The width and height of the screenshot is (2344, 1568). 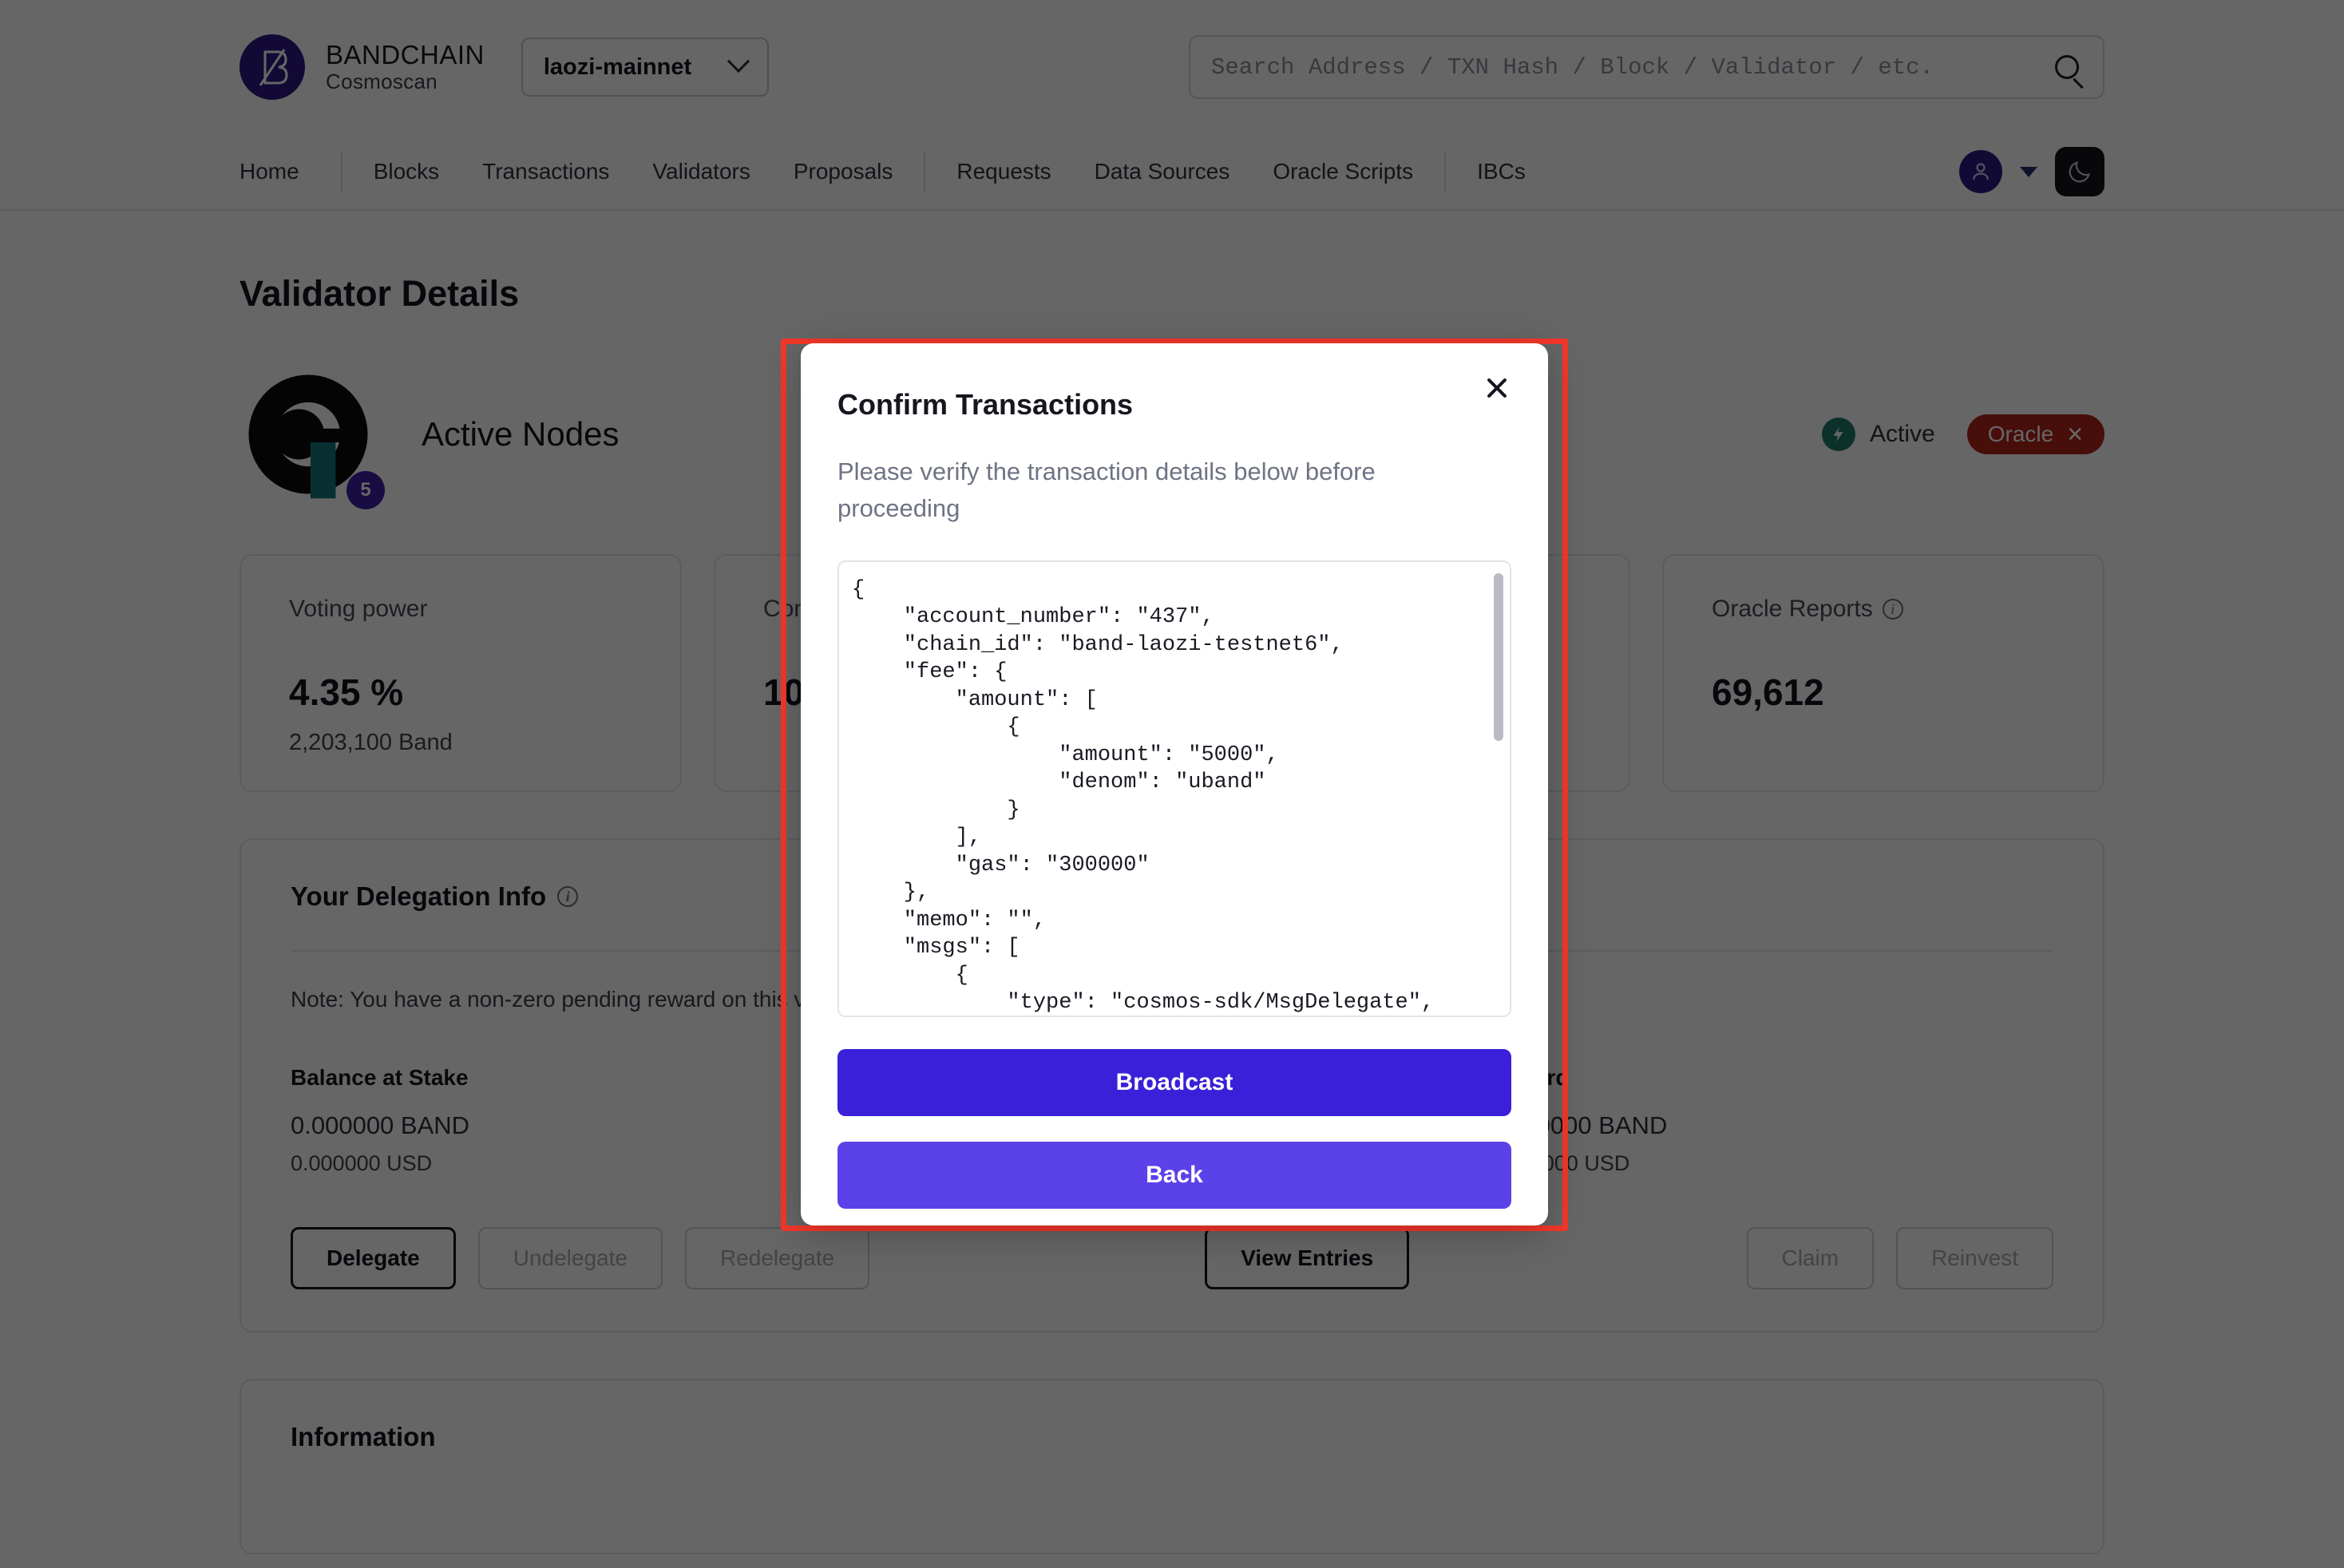 What do you see at coordinates (1174, 405) in the screenshot?
I see `modal-header: Confirm Transactions` at bounding box center [1174, 405].